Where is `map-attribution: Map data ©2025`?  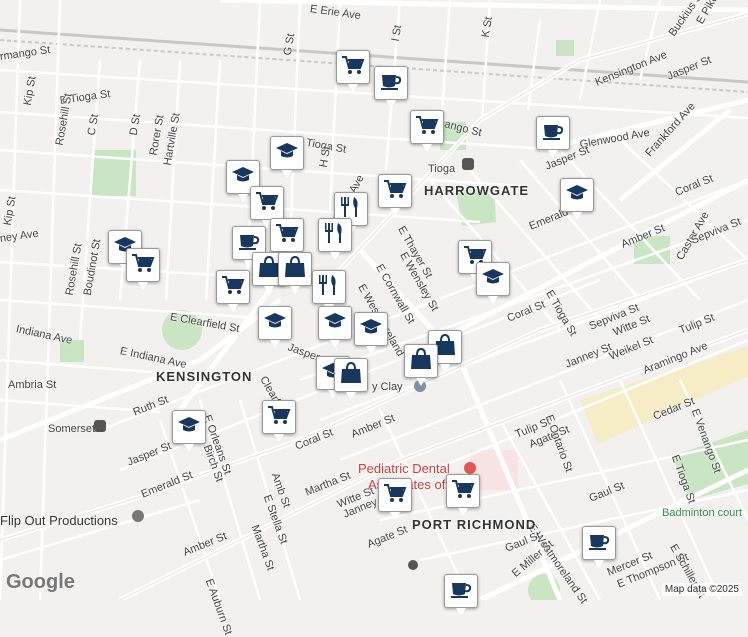
map-attribution: Map data ©2025 is located at coordinates (701, 589).